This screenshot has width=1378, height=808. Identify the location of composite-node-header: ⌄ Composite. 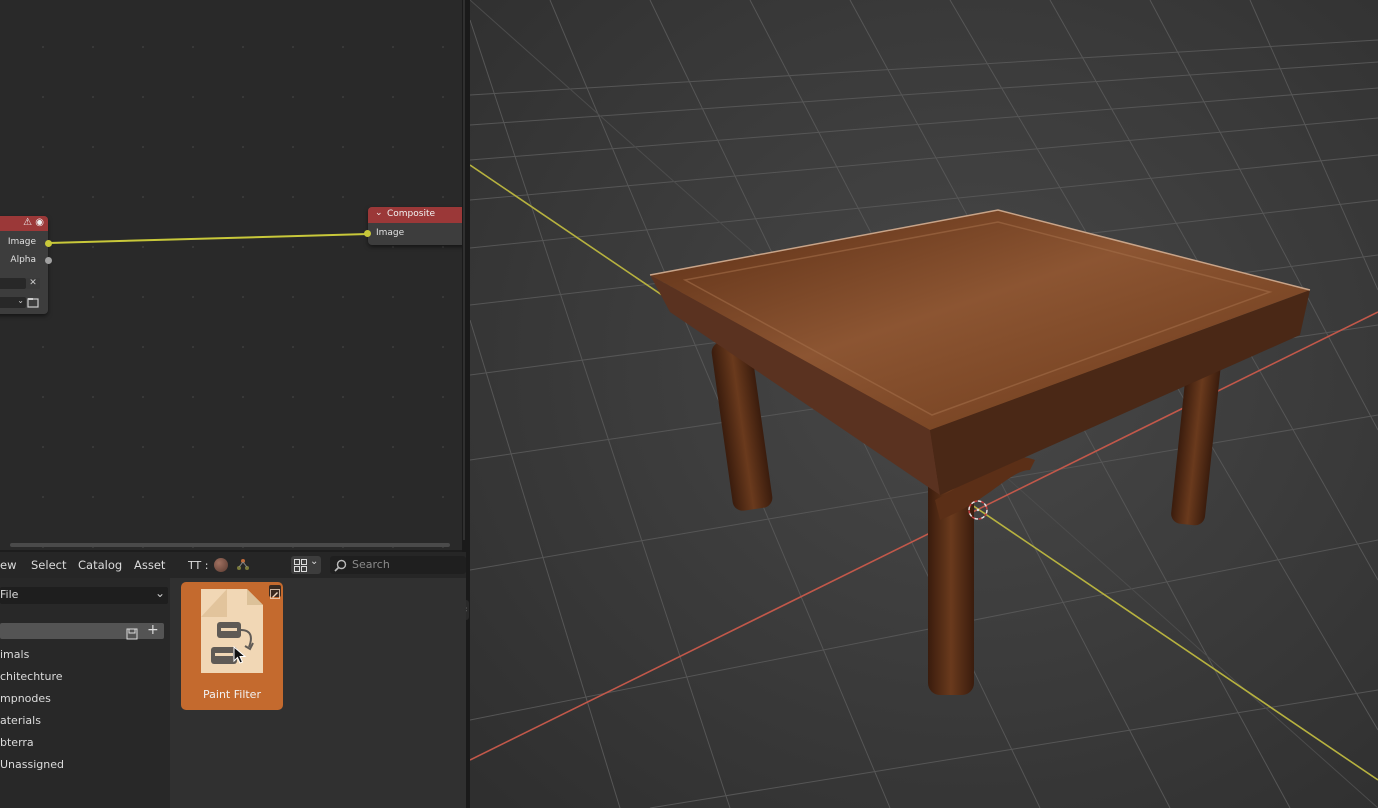
(415, 215).